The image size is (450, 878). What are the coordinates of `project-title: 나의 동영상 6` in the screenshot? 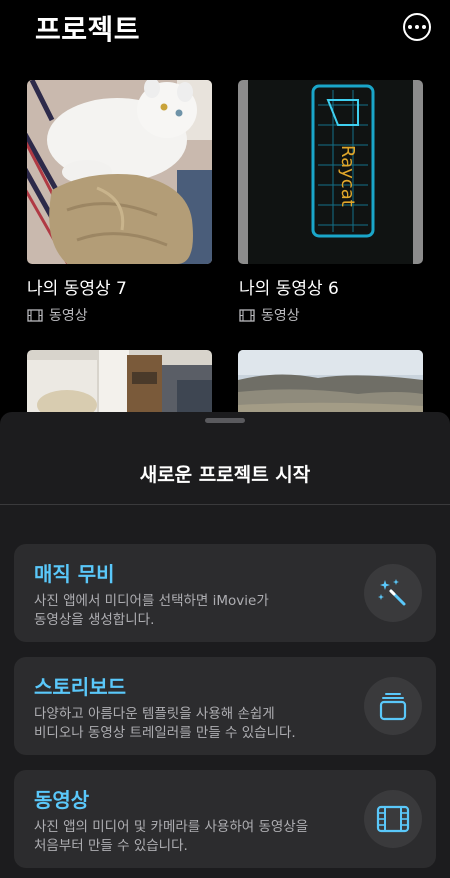 It's located at (289, 286).